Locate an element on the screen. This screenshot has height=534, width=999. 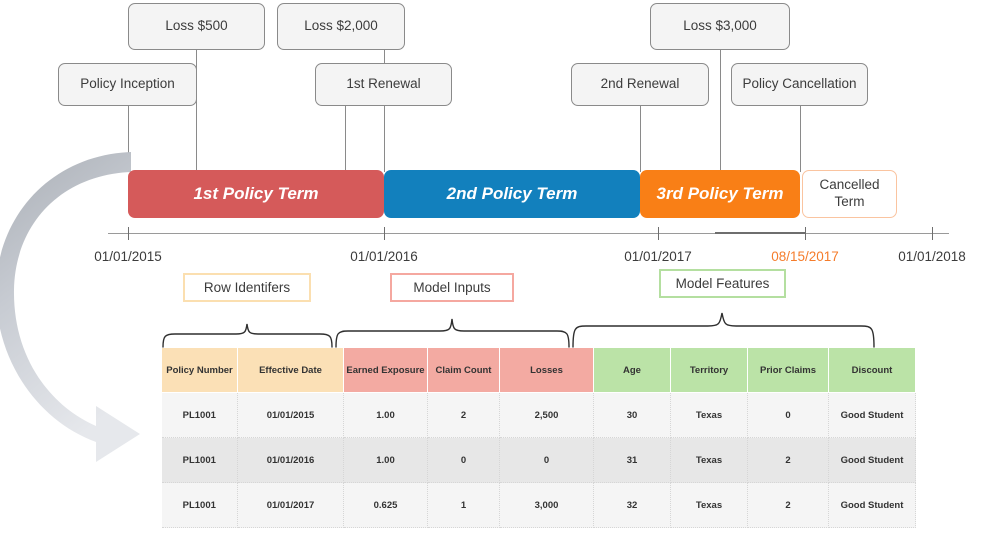
cell-losses: 2,500 is located at coordinates (546, 415).